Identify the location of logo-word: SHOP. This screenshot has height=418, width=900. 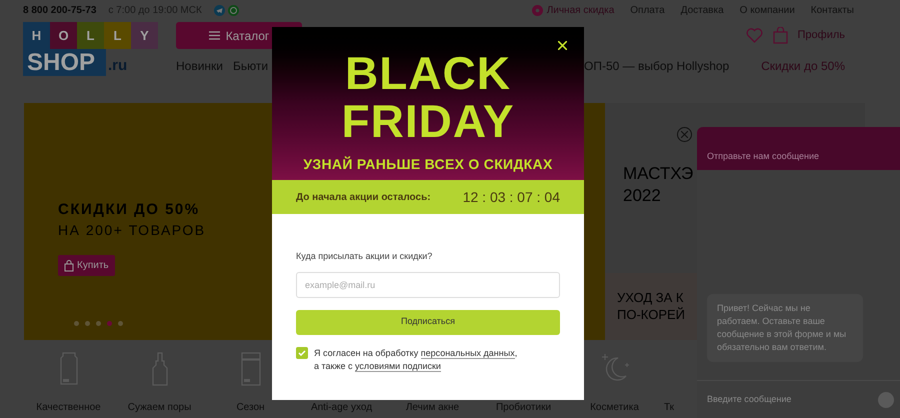
(64, 62).